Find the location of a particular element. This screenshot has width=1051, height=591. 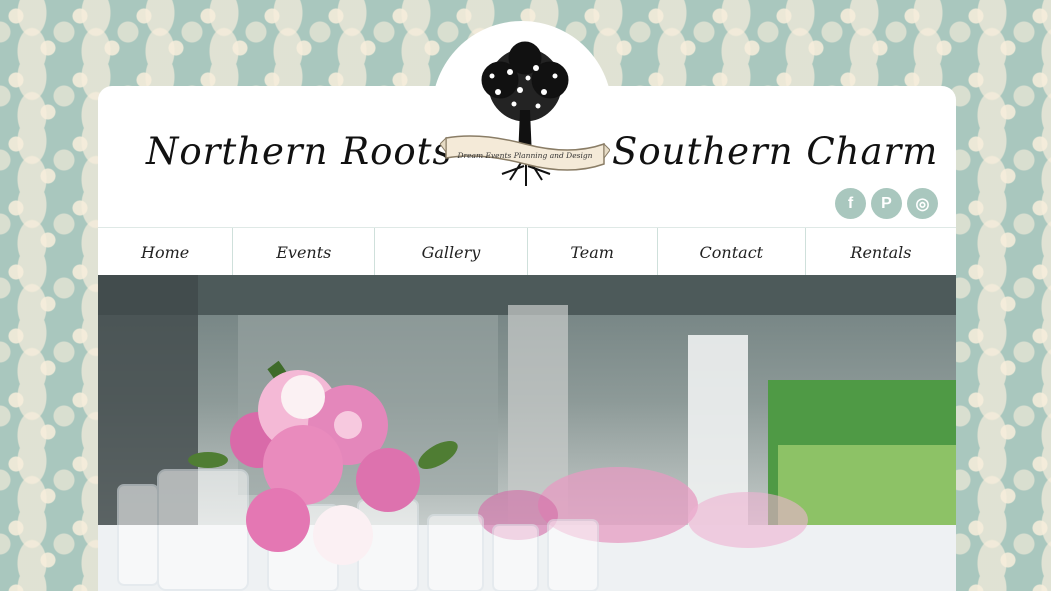

instagram-icon: ◎ is located at coordinates (922, 203).